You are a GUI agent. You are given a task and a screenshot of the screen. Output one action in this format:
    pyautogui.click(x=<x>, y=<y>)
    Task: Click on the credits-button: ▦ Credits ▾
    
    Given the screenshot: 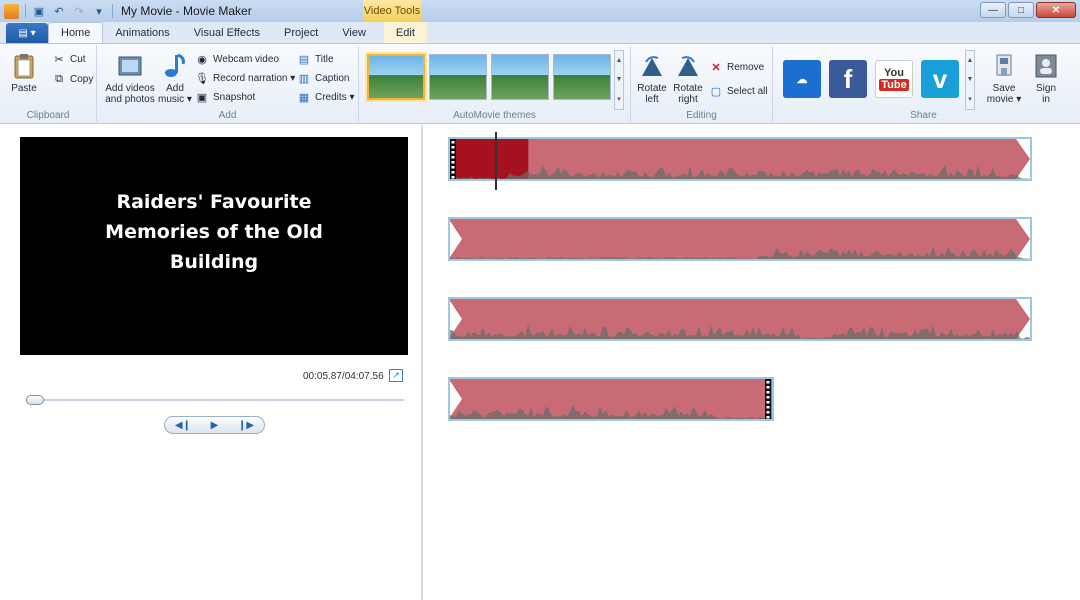 What is the action you would take?
    pyautogui.click(x=326, y=97)
    